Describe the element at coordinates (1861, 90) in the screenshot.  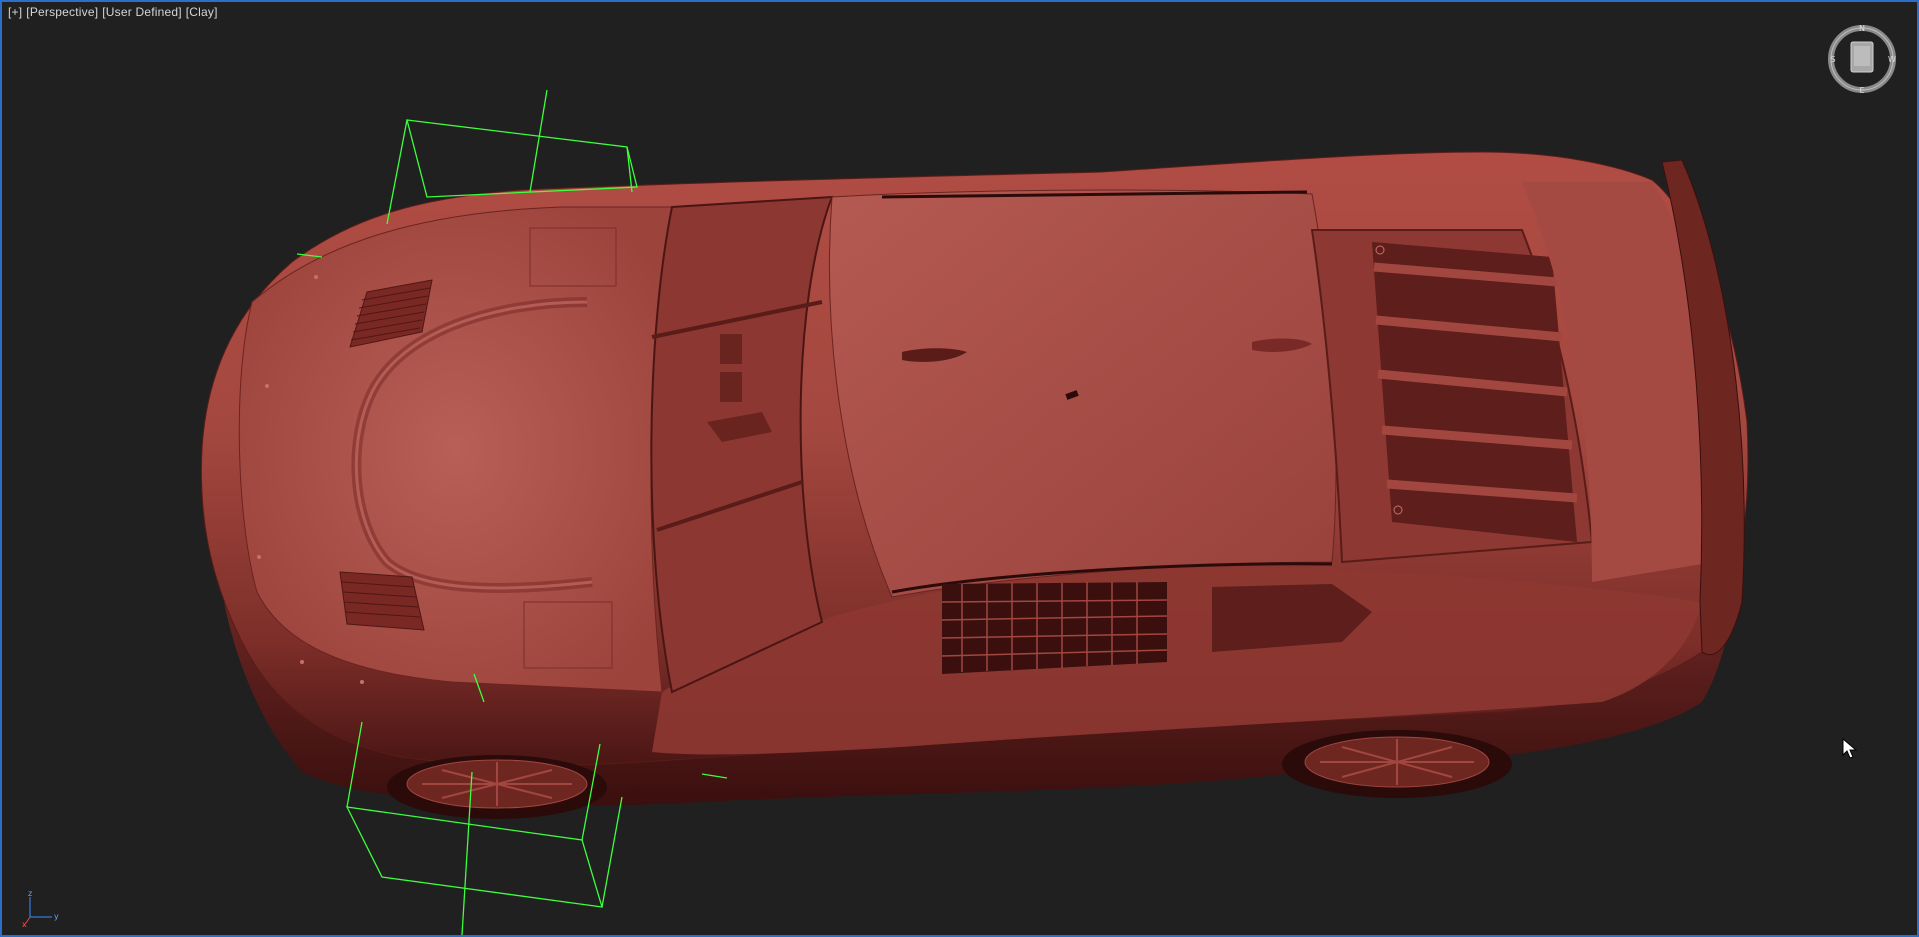
I see `viewcube-dir-e: E` at that location.